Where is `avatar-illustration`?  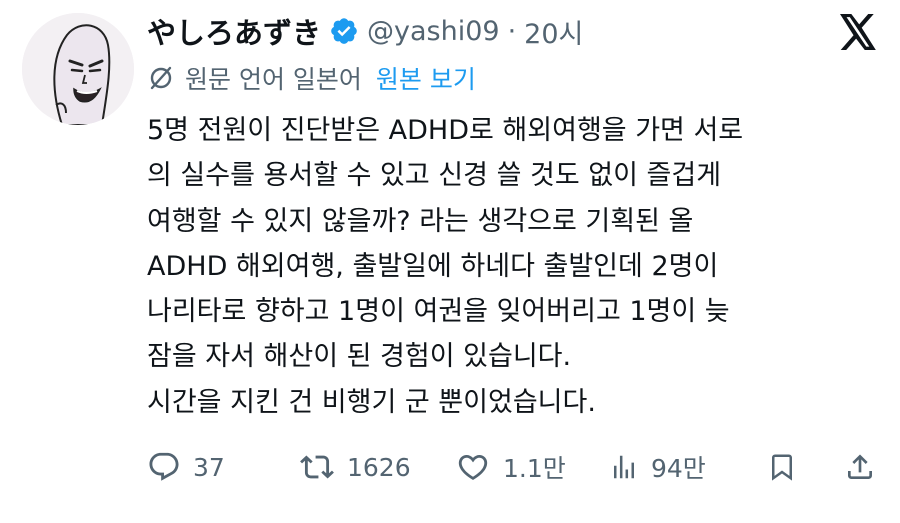 avatar-illustration is located at coordinates (78, 69).